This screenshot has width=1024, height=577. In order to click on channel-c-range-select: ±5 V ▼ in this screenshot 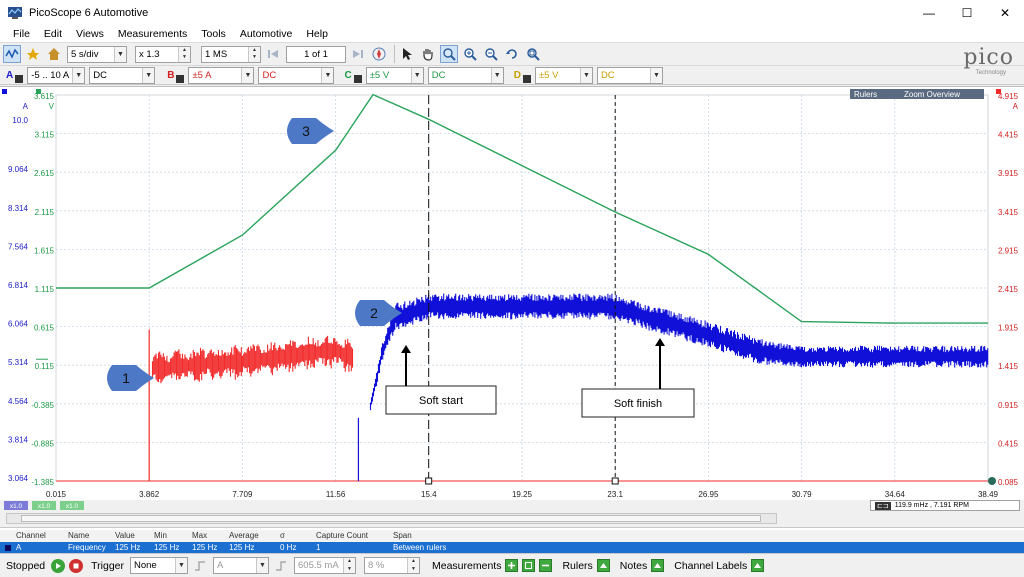, I will do `click(395, 75)`.